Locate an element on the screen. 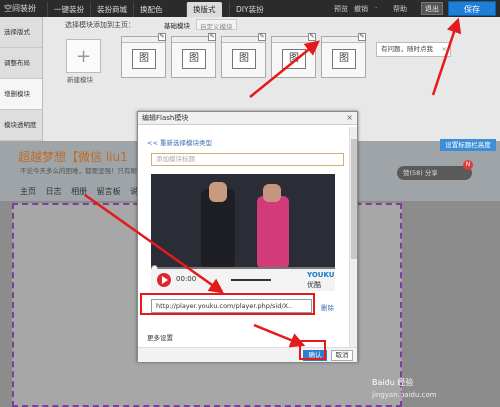 The image size is (500, 407). plus-icon: + is located at coordinates (84, 56).